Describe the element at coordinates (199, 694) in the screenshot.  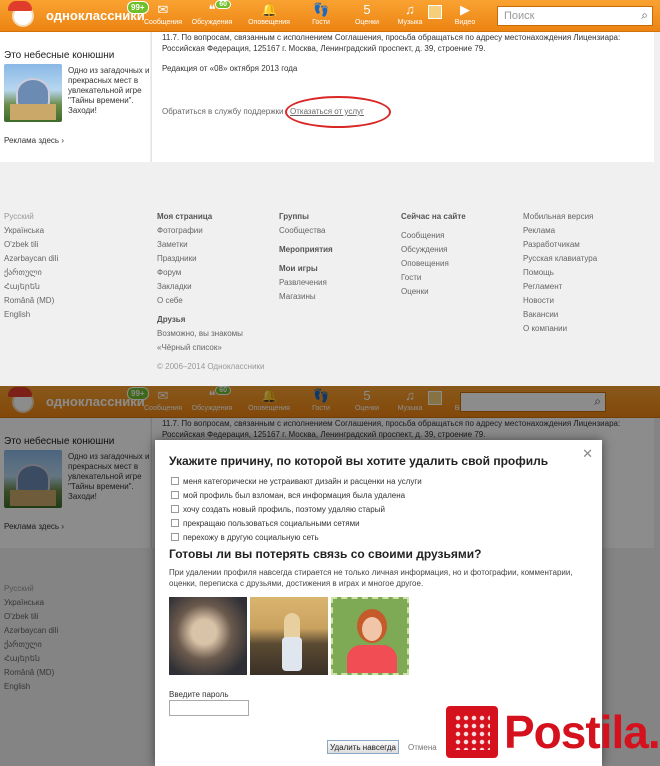
I see `password-label: Введите пароль` at that location.